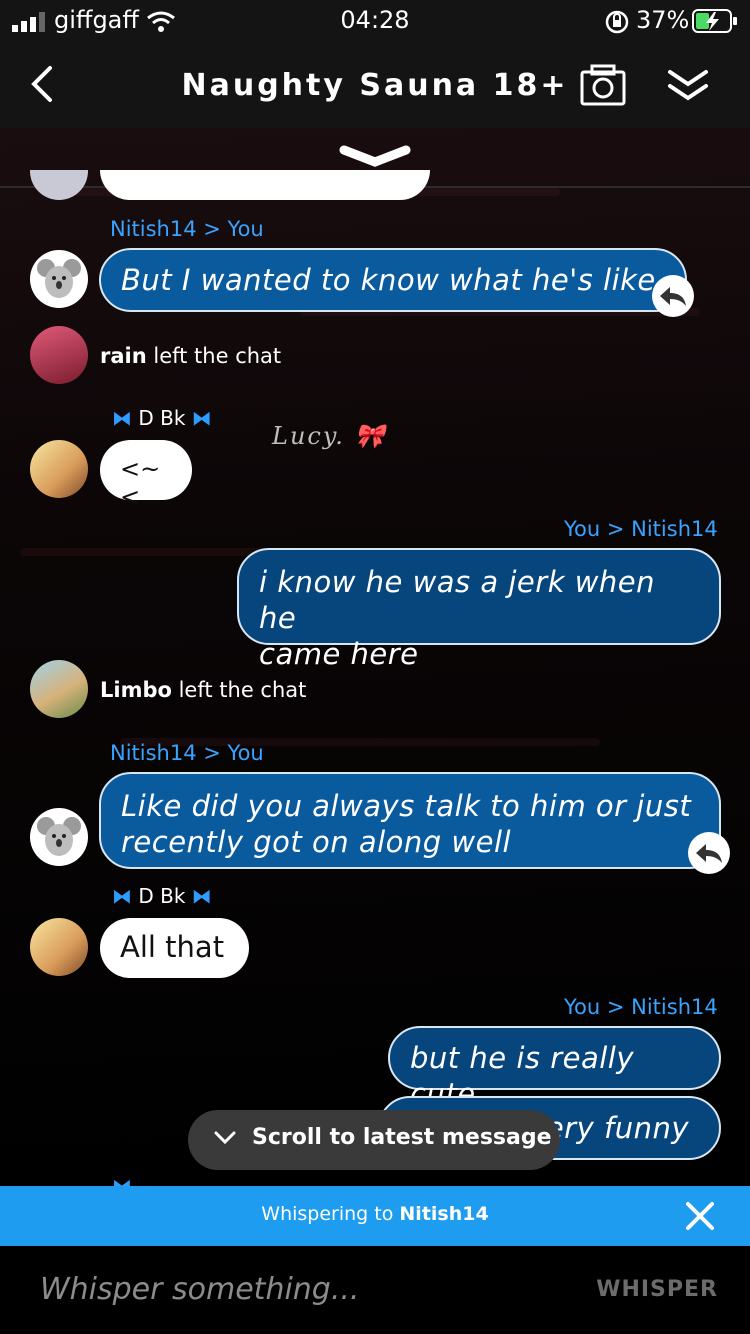  Describe the element at coordinates (457, 600) in the screenshot. I see `message-line: i know he was a jerk when he` at that location.